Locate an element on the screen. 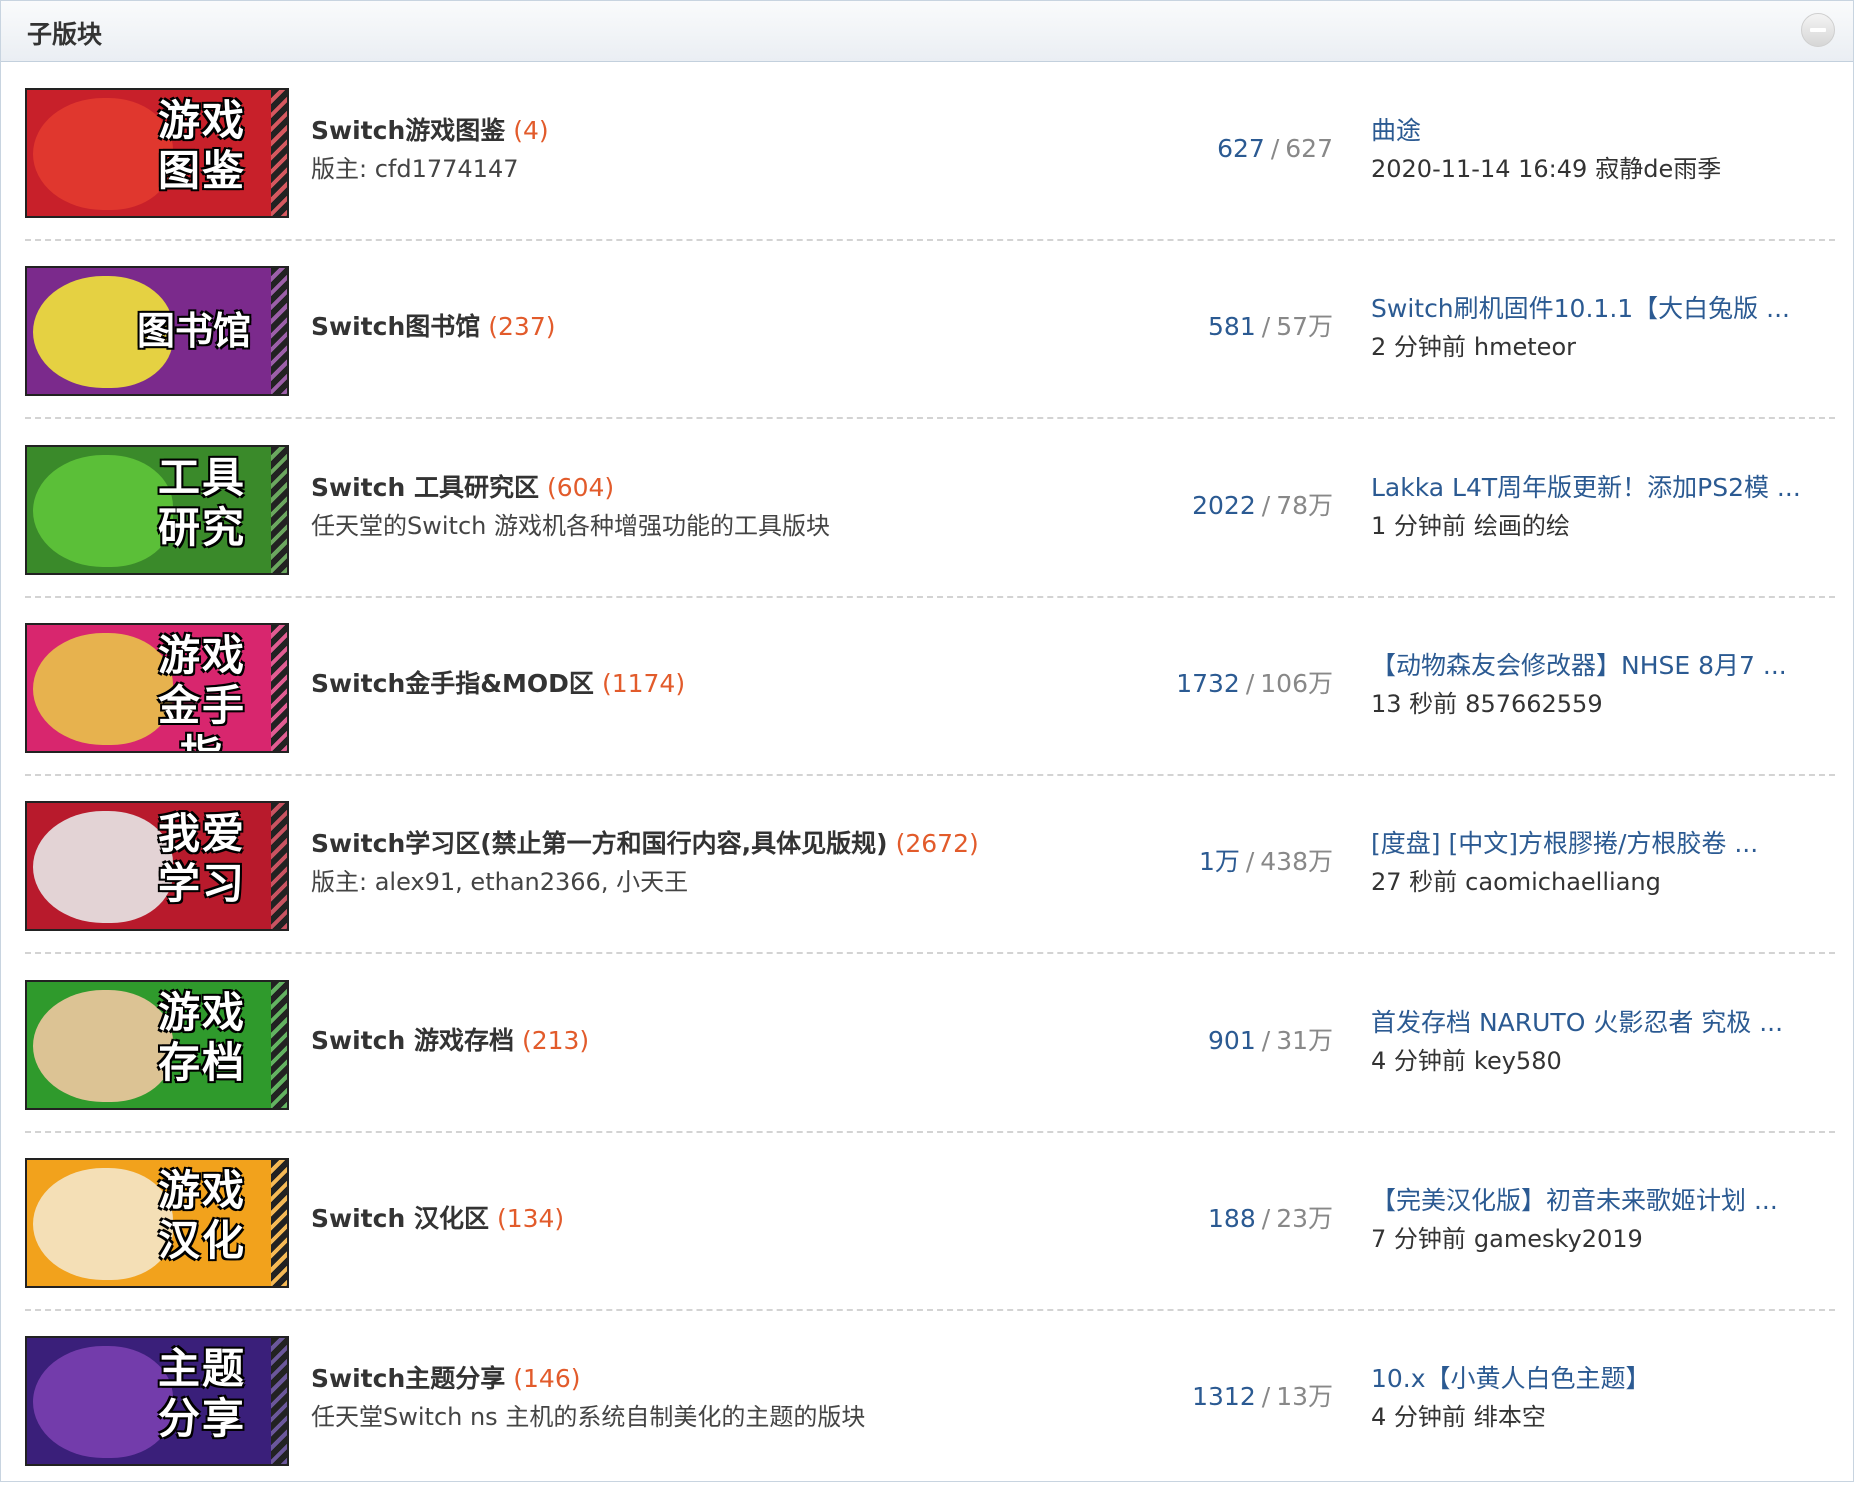 The width and height of the screenshot is (1854, 1489). forum-name-link: Switch 游戏存档 is located at coordinates (412, 1040).